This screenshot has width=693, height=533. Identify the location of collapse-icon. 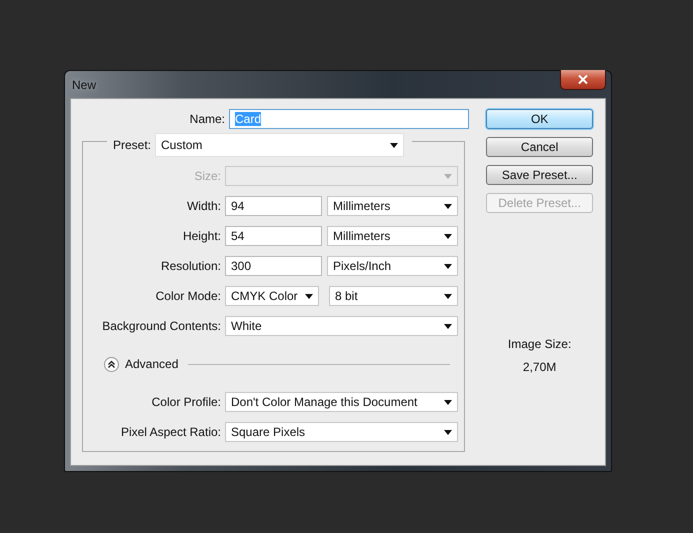
(111, 364).